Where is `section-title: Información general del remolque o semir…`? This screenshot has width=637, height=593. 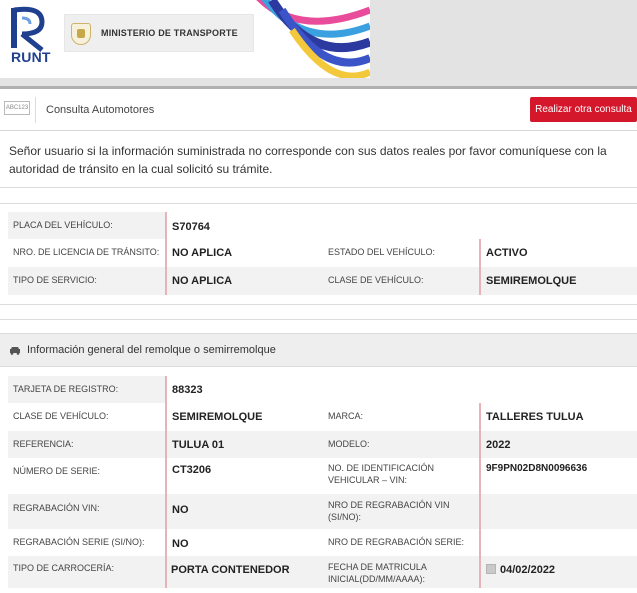
section-title: Información general del remolque o semir… is located at coordinates (151, 350).